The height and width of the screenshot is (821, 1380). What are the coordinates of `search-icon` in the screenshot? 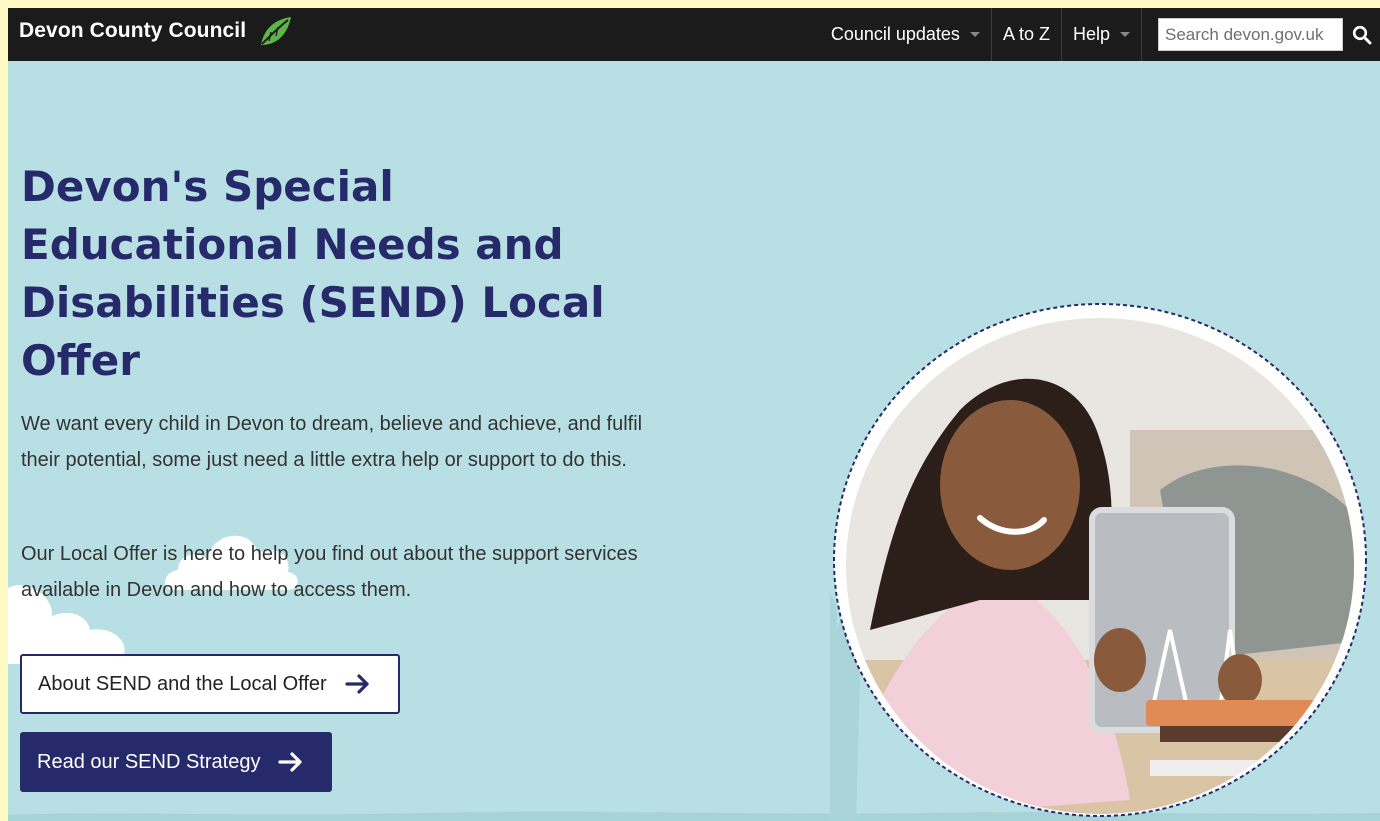 It's located at (1361, 34).